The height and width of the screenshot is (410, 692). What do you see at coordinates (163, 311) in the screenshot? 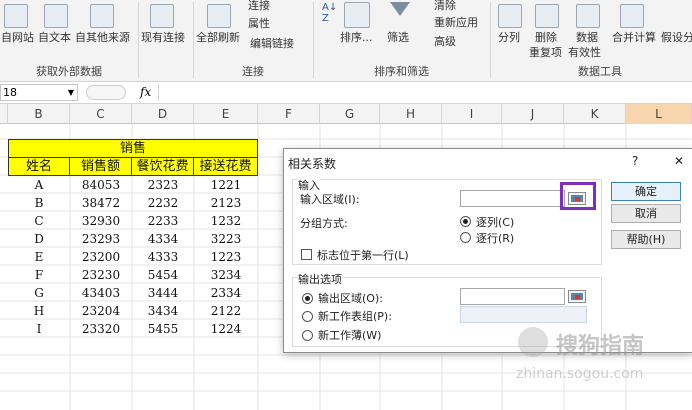
I see `table-cell: 3434` at bounding box center [163, 311].